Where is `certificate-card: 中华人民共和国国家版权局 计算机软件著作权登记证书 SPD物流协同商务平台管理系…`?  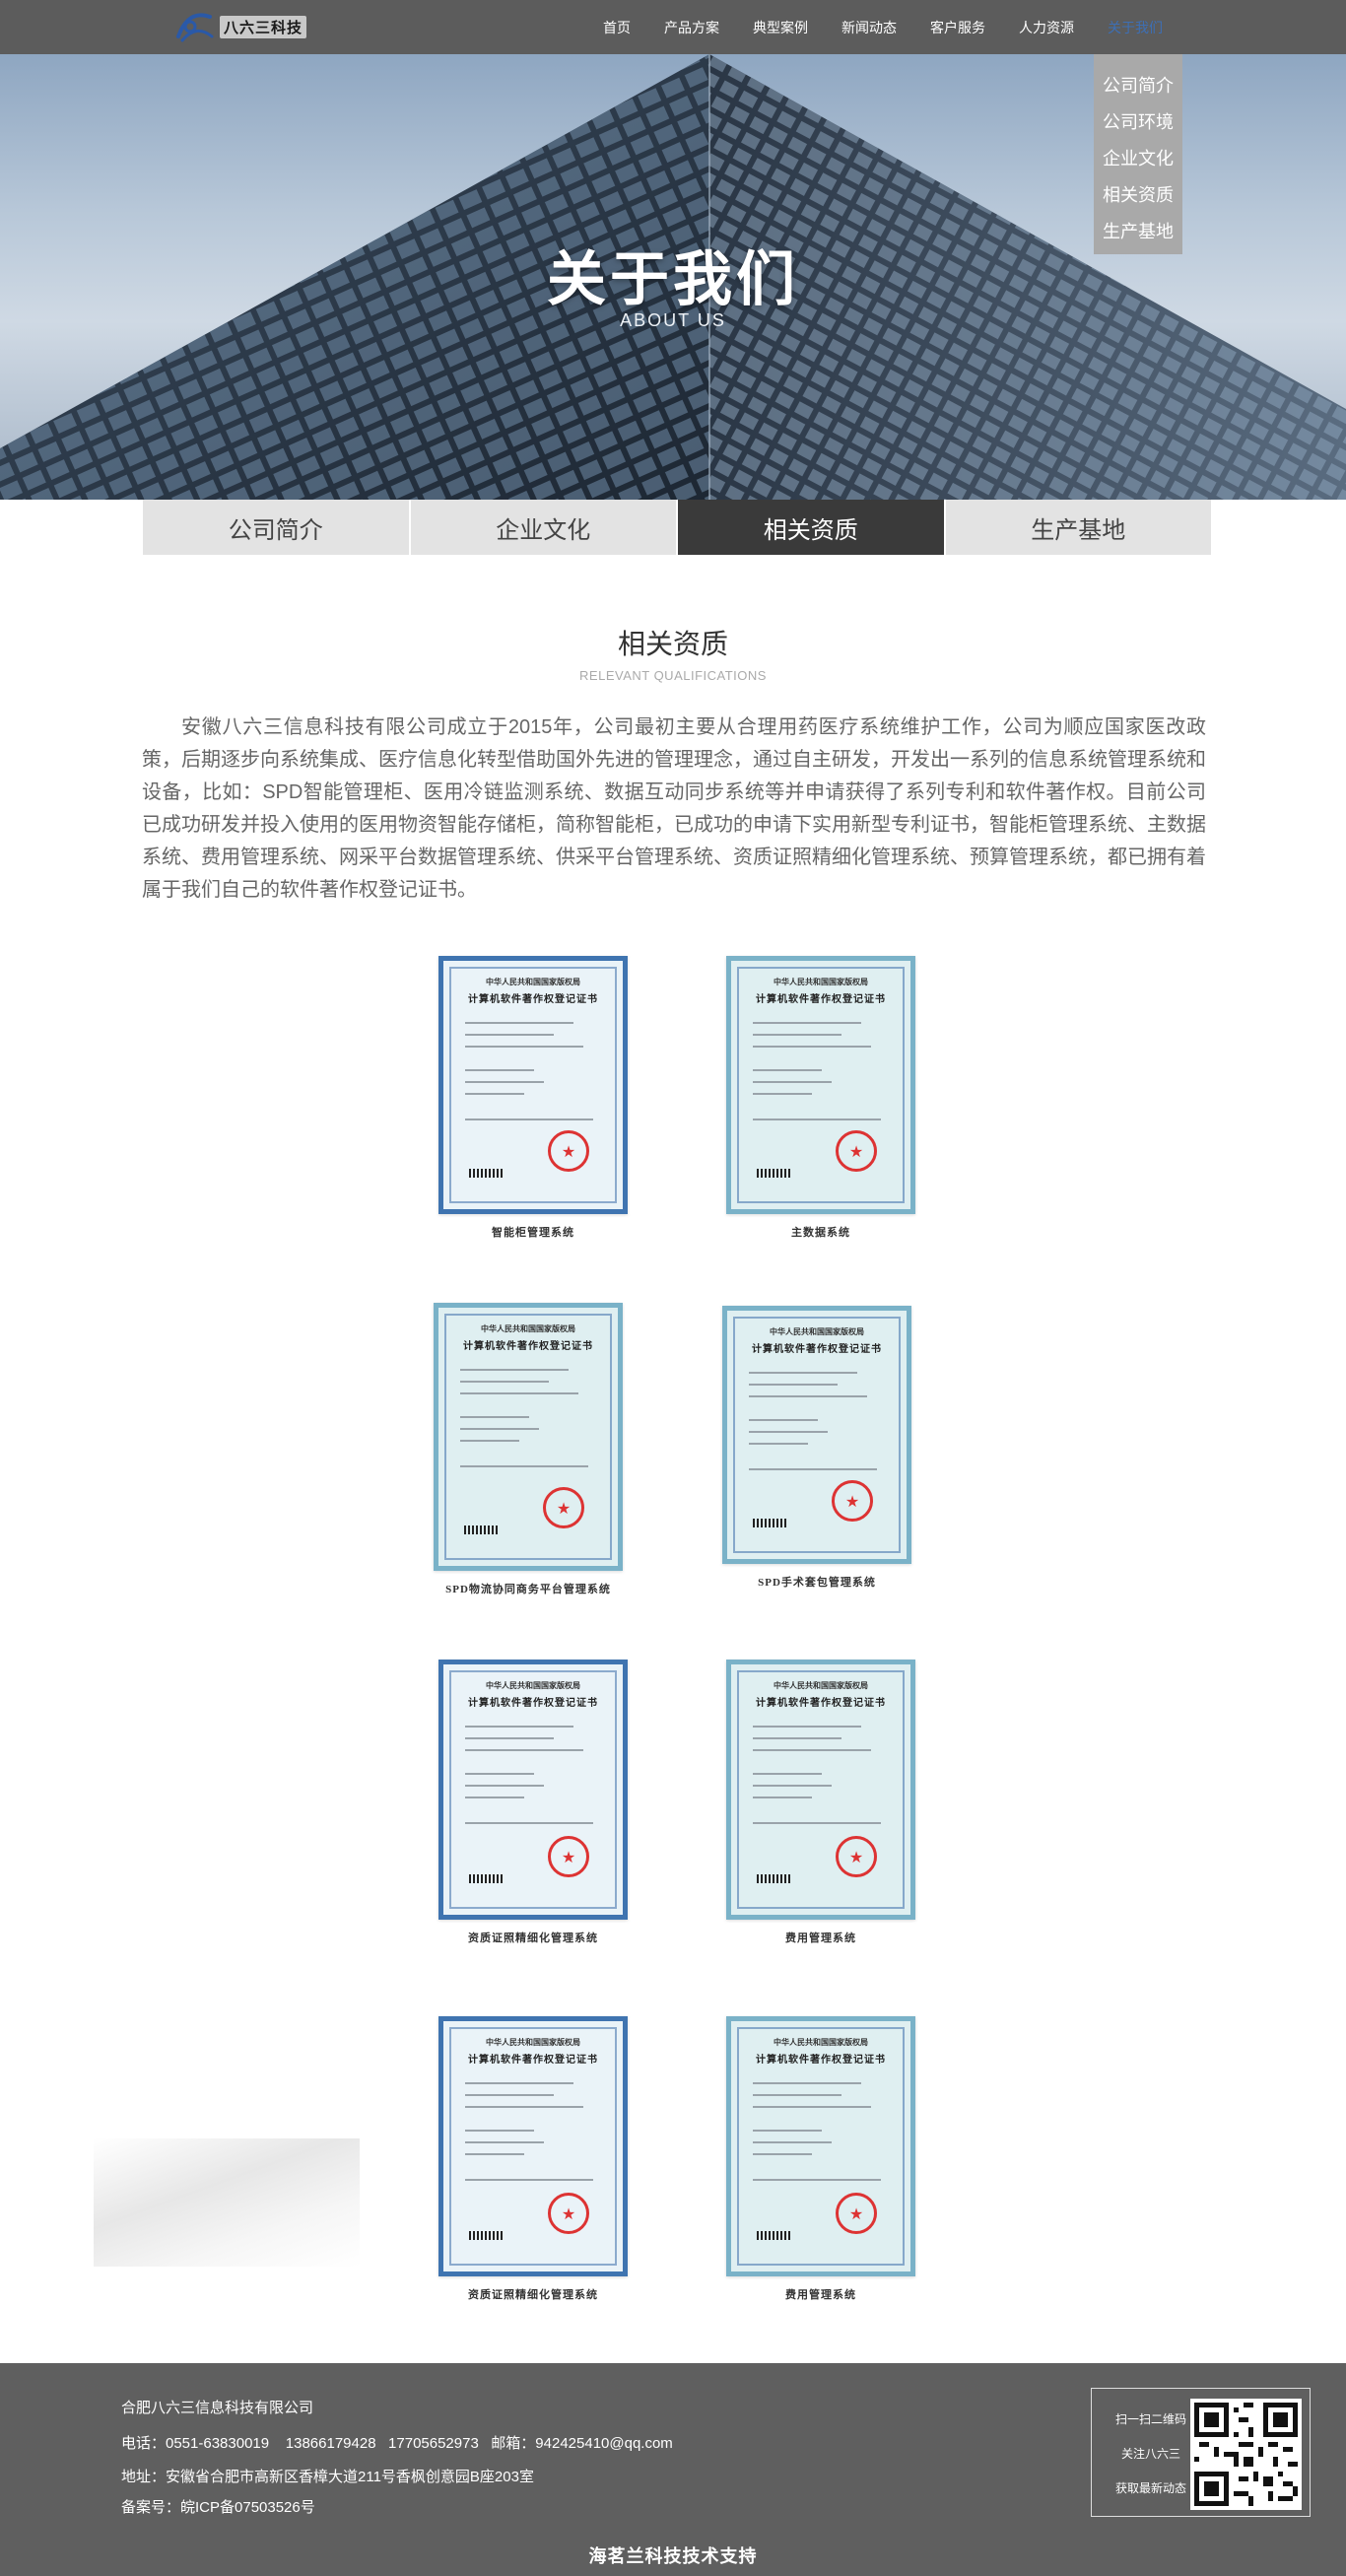
certificate-card: 中华人民共和国国家版权局 计算机软件著作权登记证书 SPD物流协同商务平台管理系… is located at coordinates (532, 1449).